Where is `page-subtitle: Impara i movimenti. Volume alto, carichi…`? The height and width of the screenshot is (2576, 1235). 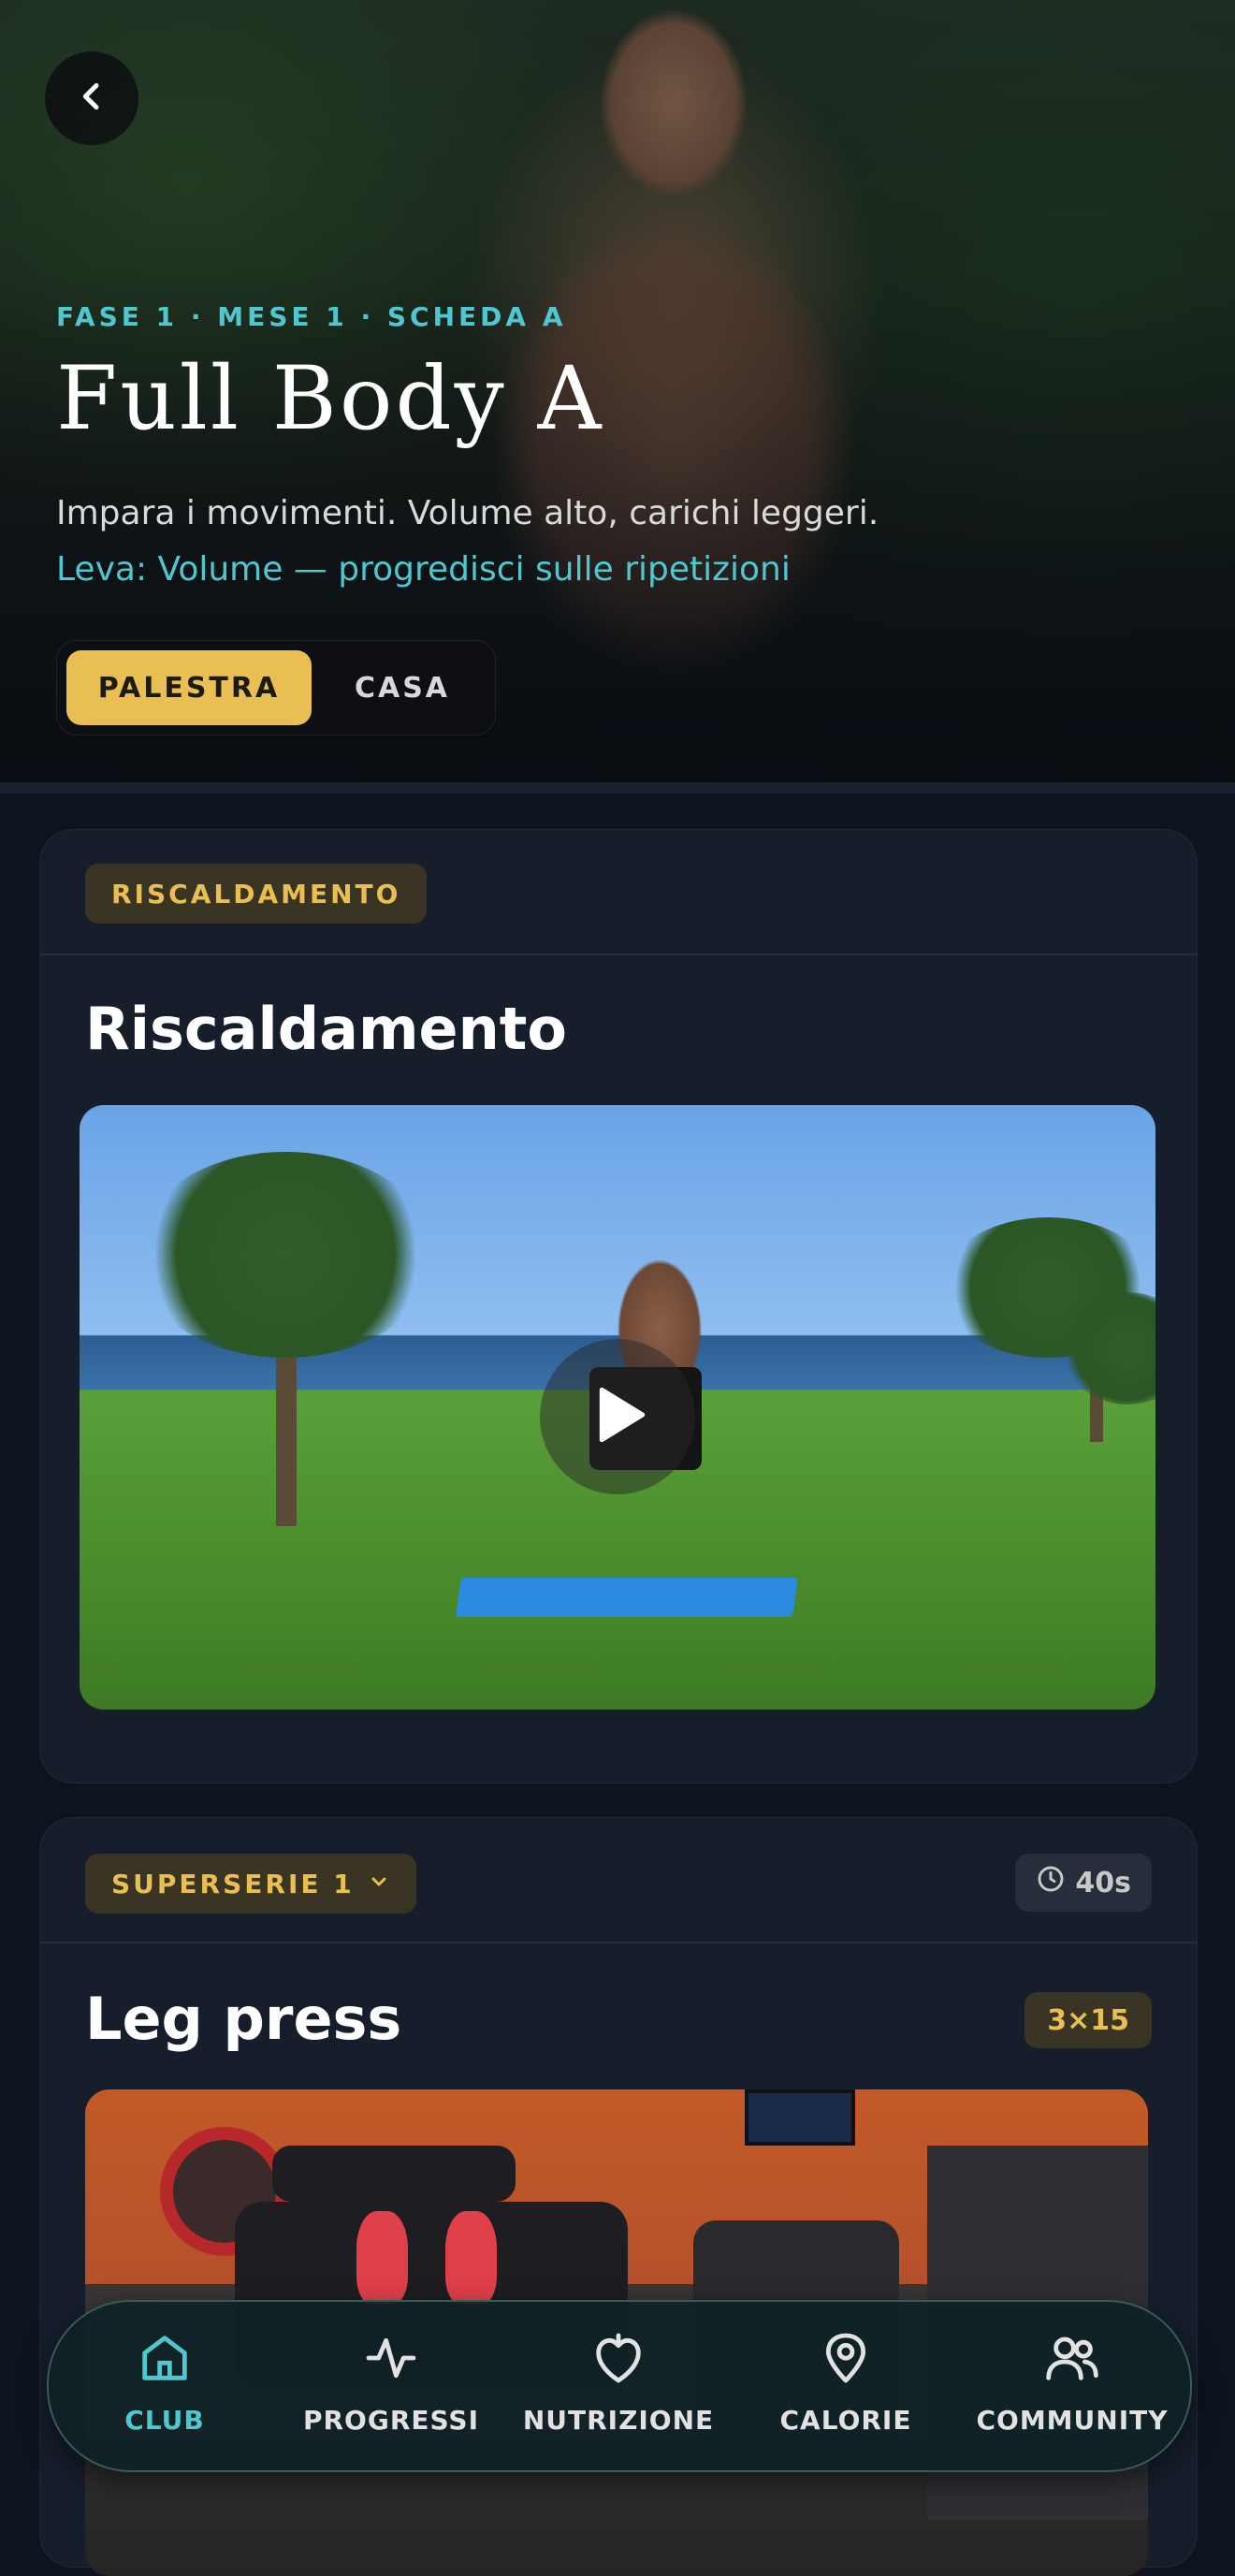 page-subtitle: Impara i movimenti. Volume alto, carichi… is located at coordinates (467, 513).